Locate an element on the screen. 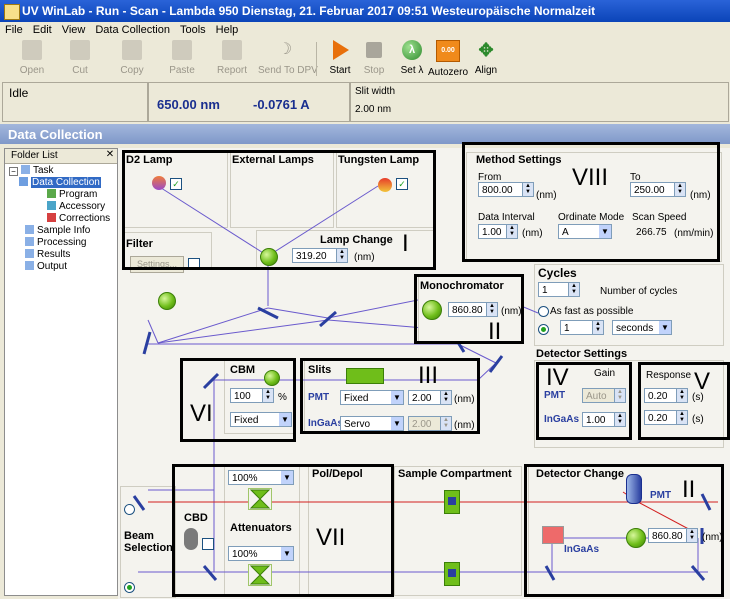  annotation-V: V is located at coordinates (702, 381).